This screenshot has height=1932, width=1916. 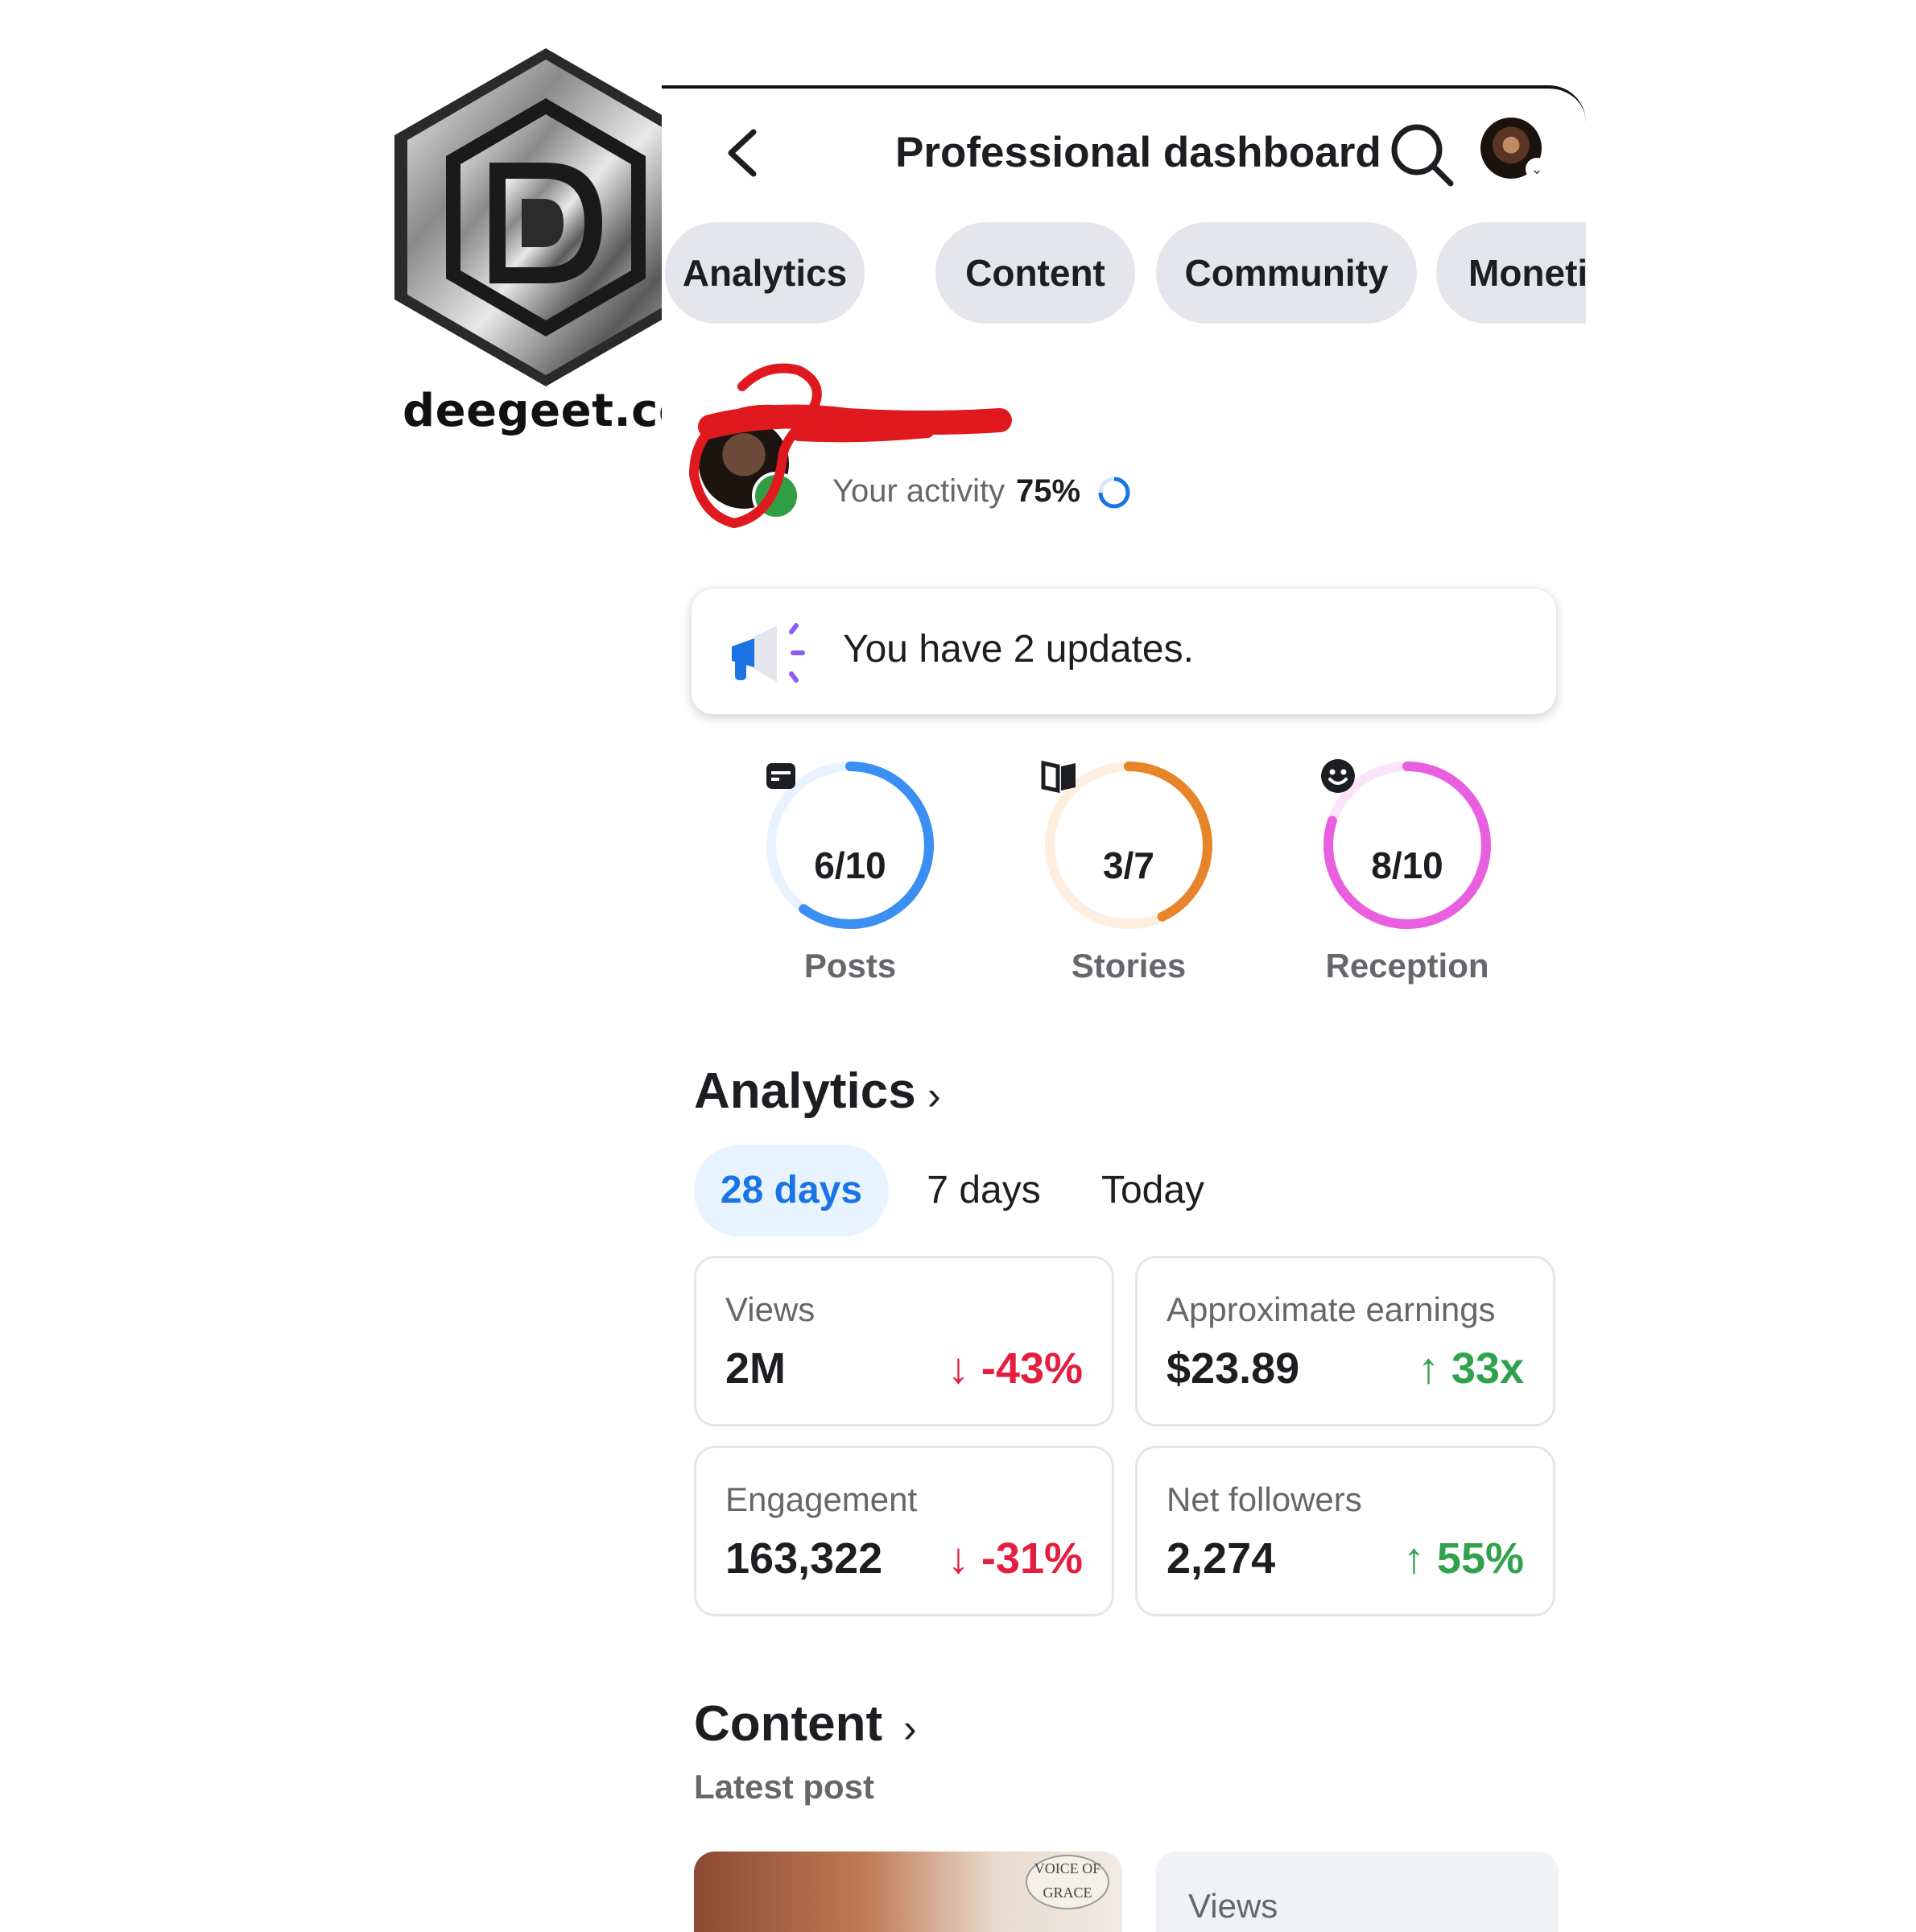 What do you see at coordinates (1471, 1368) in the screenshot?
I see `stat-change: ↑ 33x` at bounding box center [1471, 1368].